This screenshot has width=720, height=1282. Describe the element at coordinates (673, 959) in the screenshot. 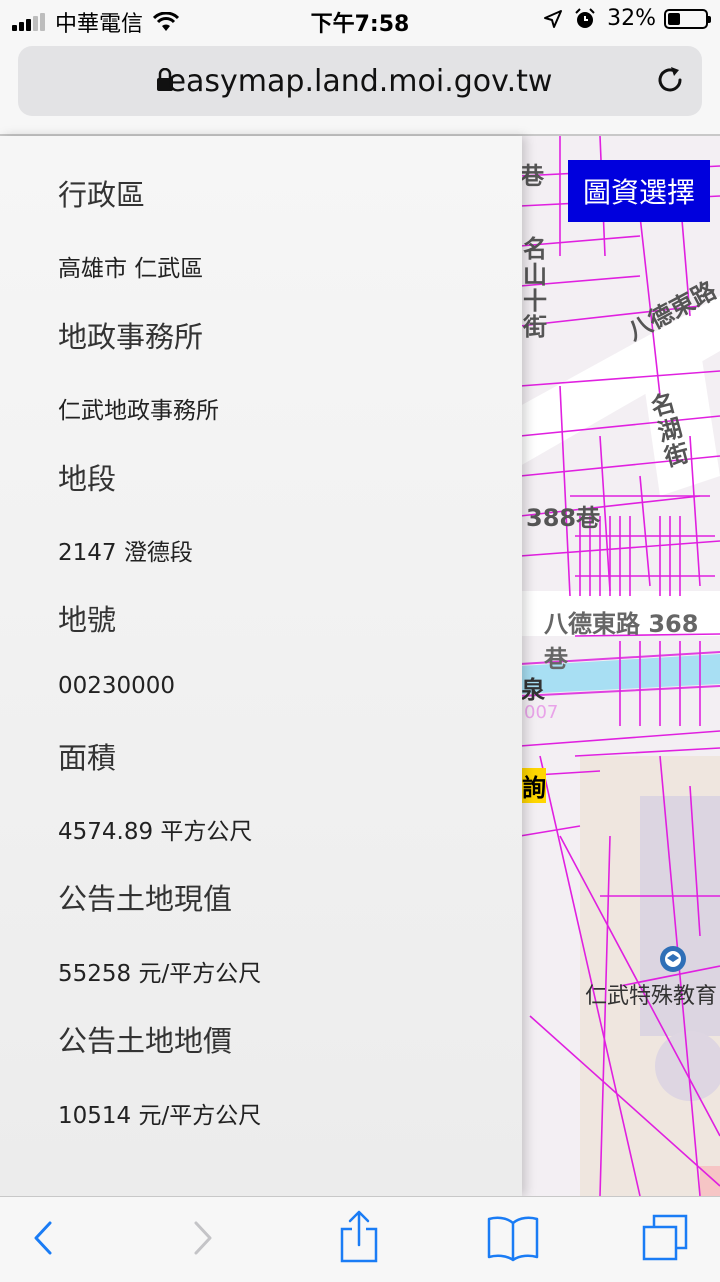

I see `school-icon` at that location.